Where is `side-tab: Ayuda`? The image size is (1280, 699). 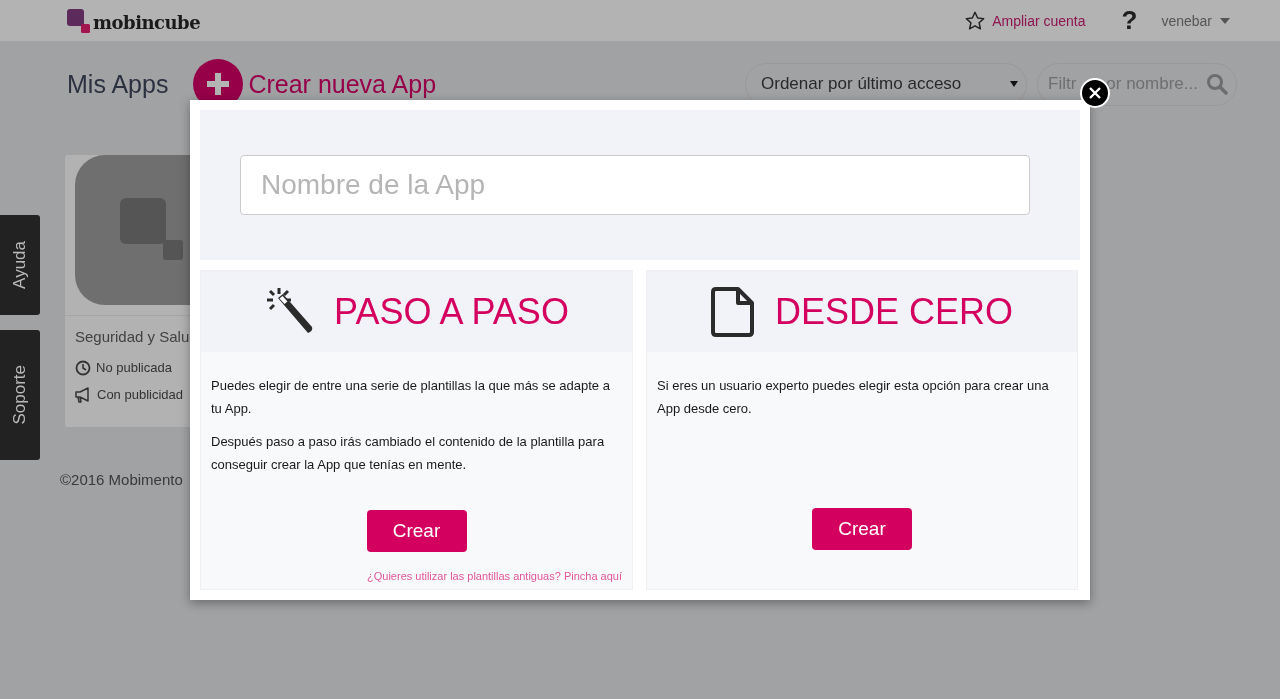
side-tab: Ayuda is located at coordinates (20, 265).